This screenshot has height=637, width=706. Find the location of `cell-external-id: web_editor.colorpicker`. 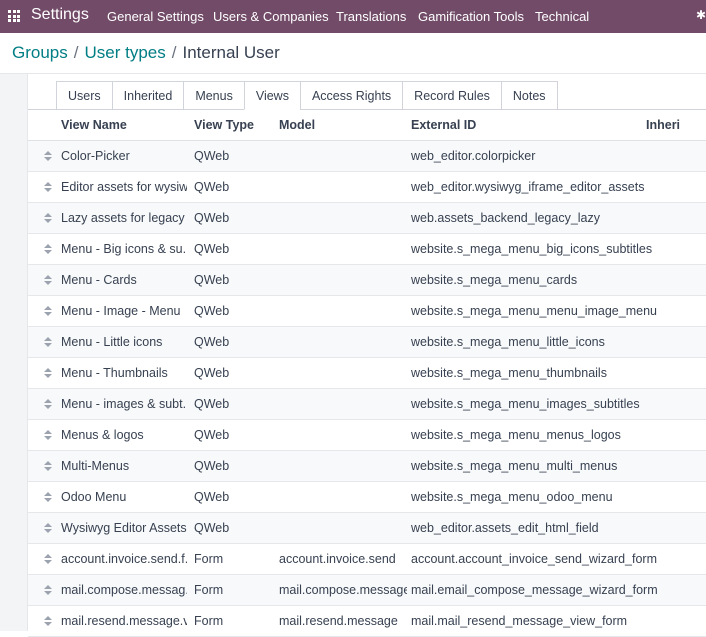

cell-external-id: web_editor.colorpicker is located at coordinates (473, 156).